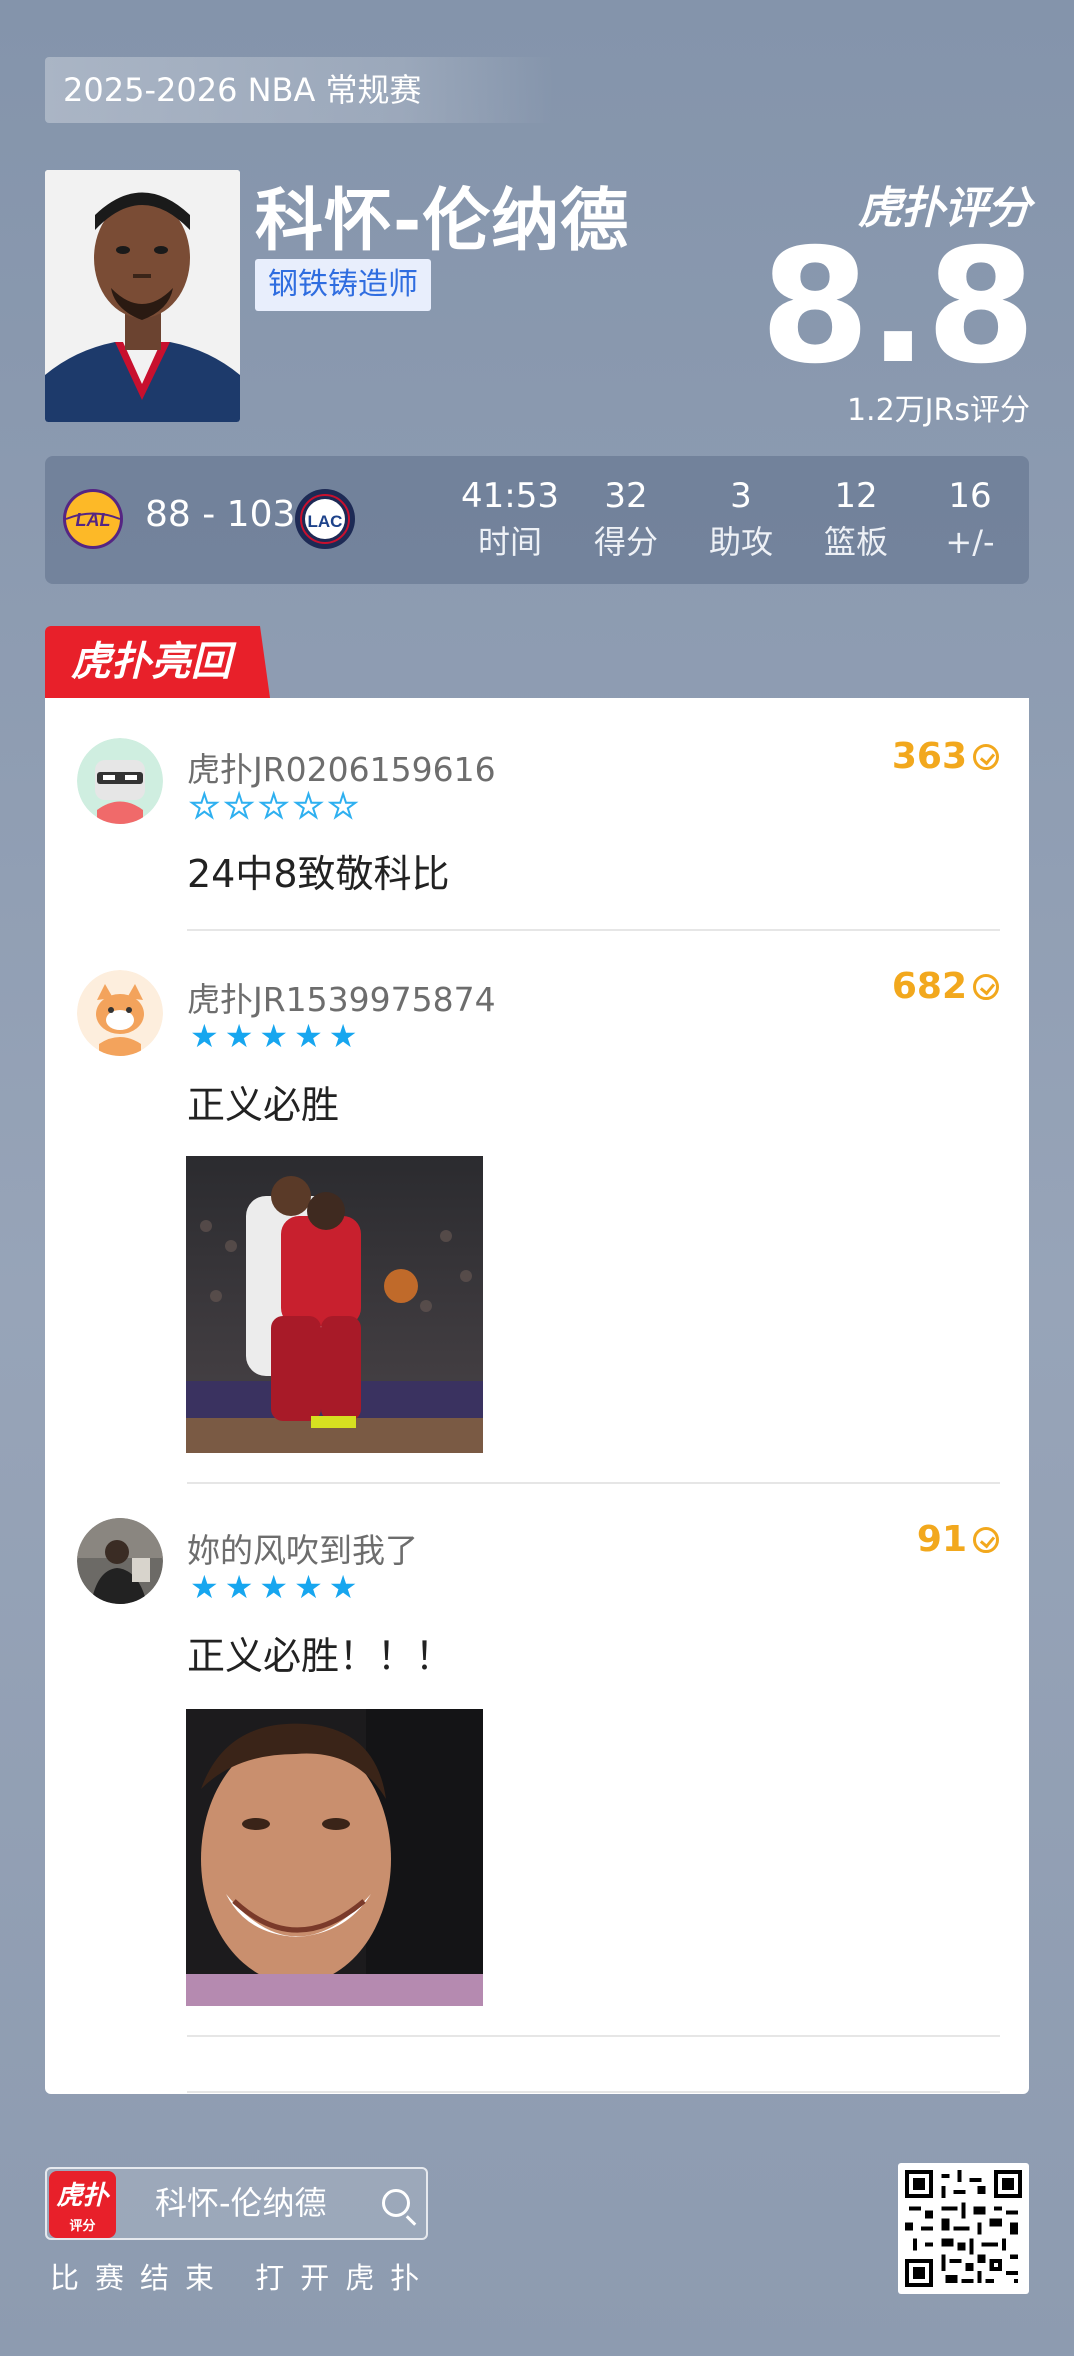 This screenshot has height=2356, width=1074. I want to click on stat-value: 3, so click(741, 496).